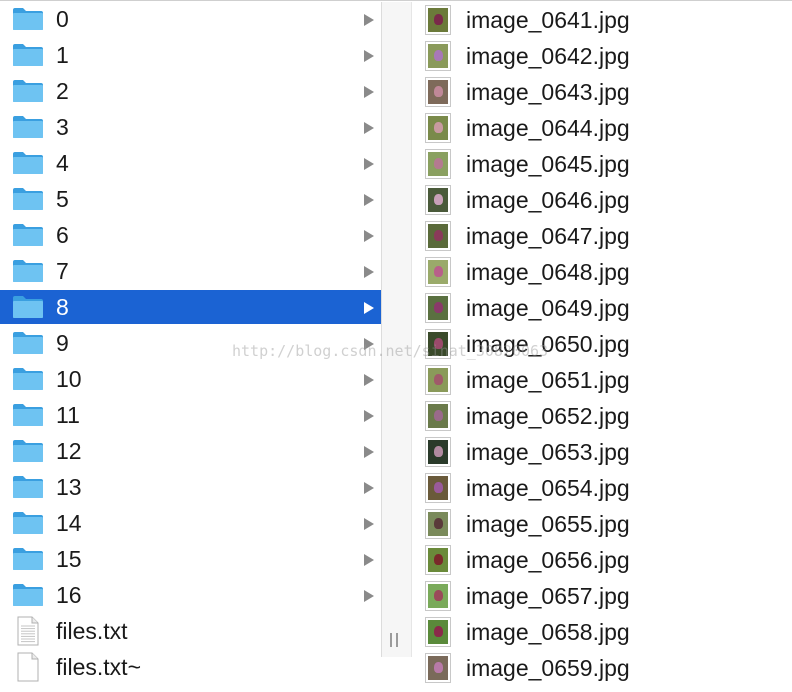 The image size is (792, 692). I want to click on folder-row: 11, so click(190, 415).